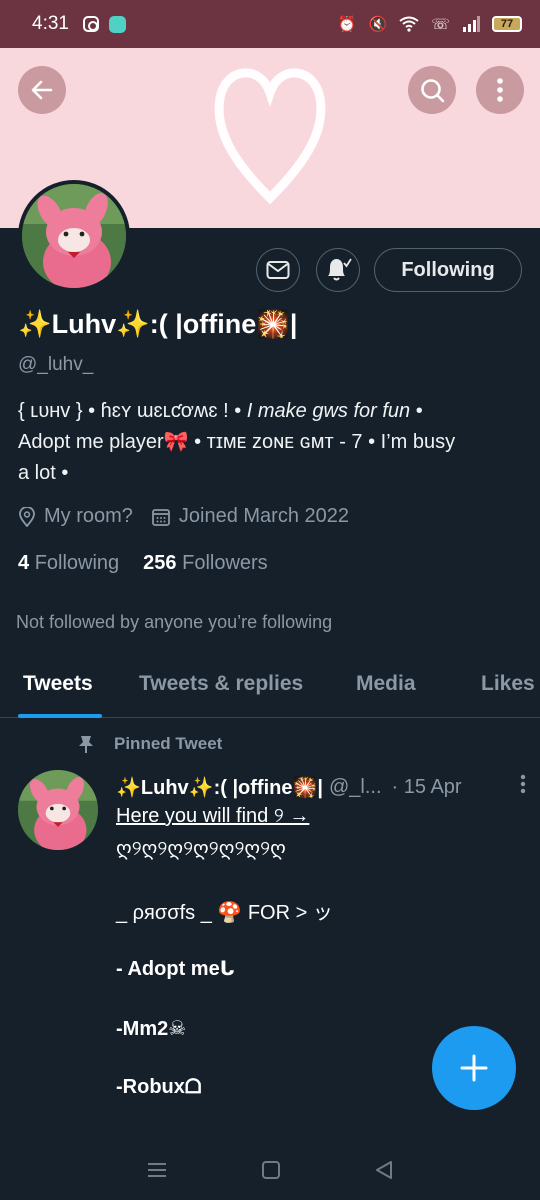 This screenshot has height=1200, width=540. I want to click on followers-label: Followers, so click(225, 563).